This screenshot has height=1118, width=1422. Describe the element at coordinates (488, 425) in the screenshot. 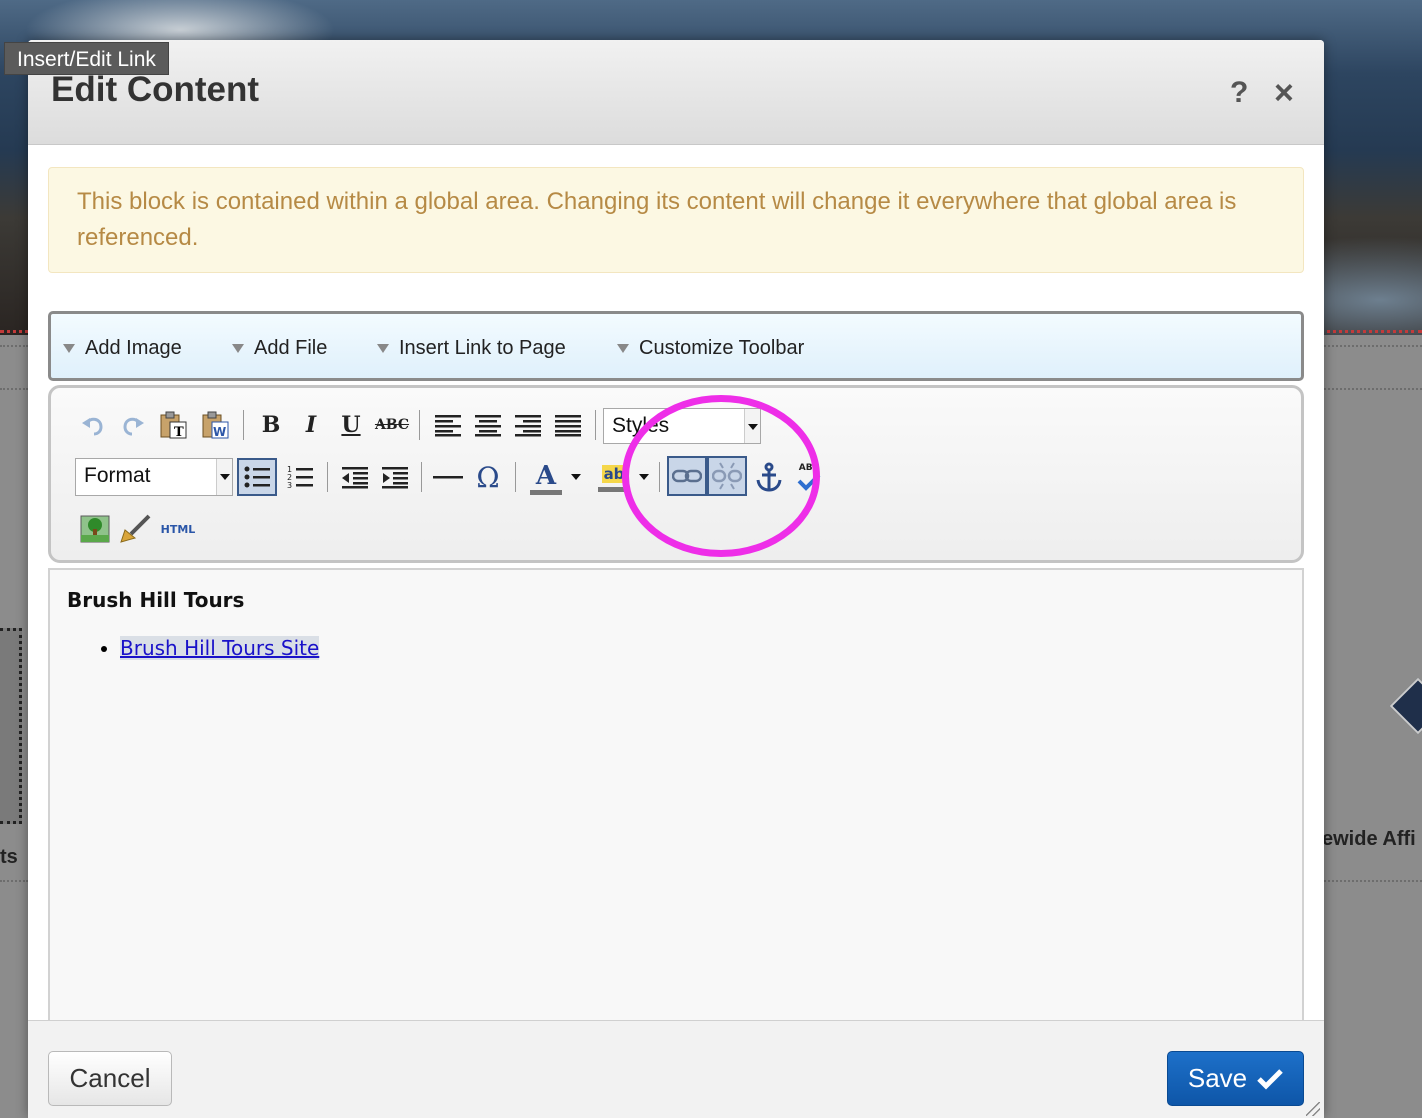

I see `align-center-icon` at that location.